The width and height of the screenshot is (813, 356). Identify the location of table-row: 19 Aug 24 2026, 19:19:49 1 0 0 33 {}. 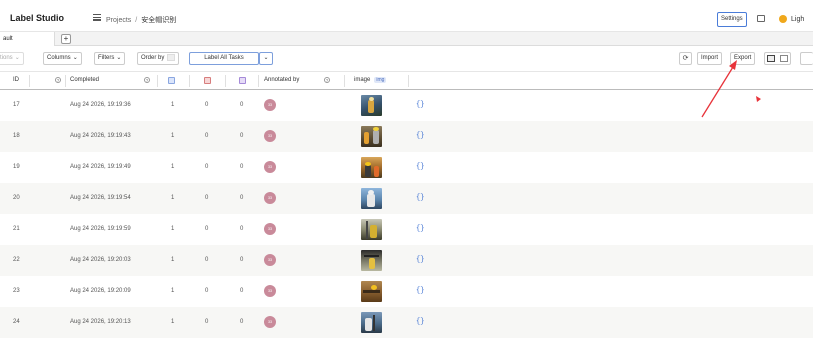
(406, 167).